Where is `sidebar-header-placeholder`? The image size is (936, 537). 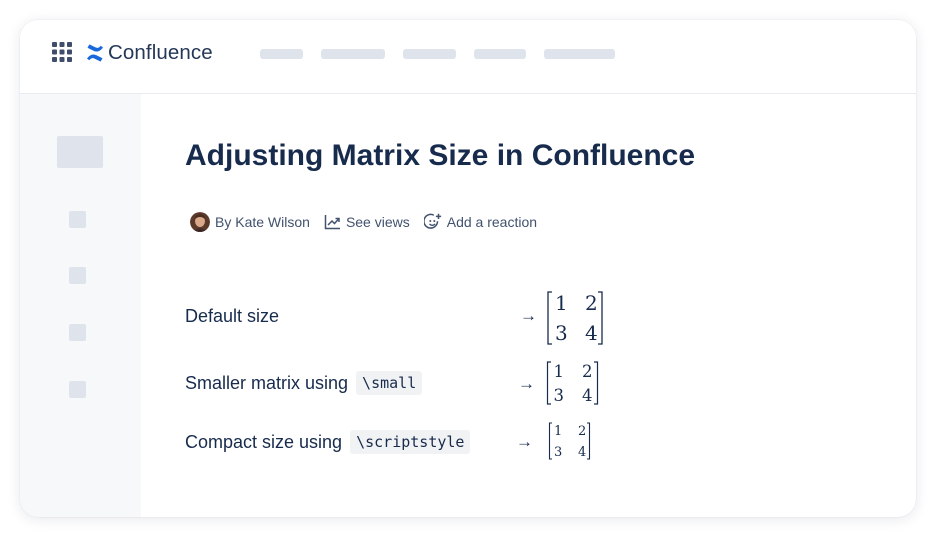
sidebar-header-placeholder is located at coordinates (80, 152).